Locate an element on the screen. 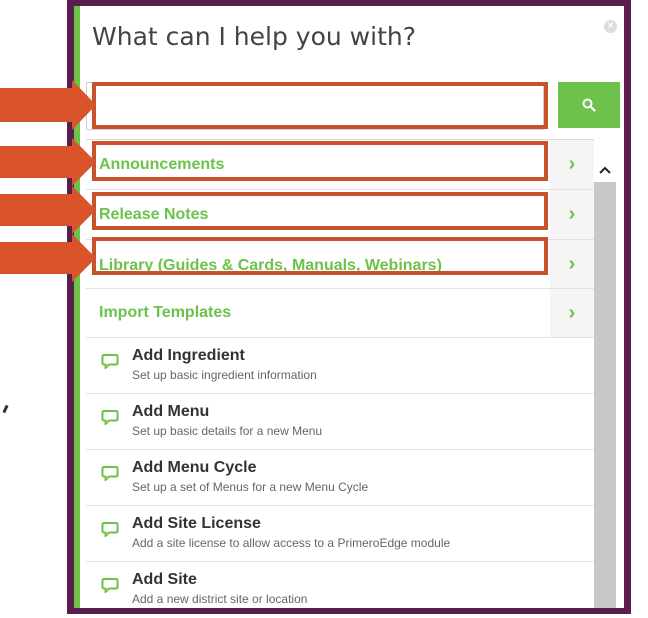  release-notes-highlight-box is located at coordinates (320, 211).